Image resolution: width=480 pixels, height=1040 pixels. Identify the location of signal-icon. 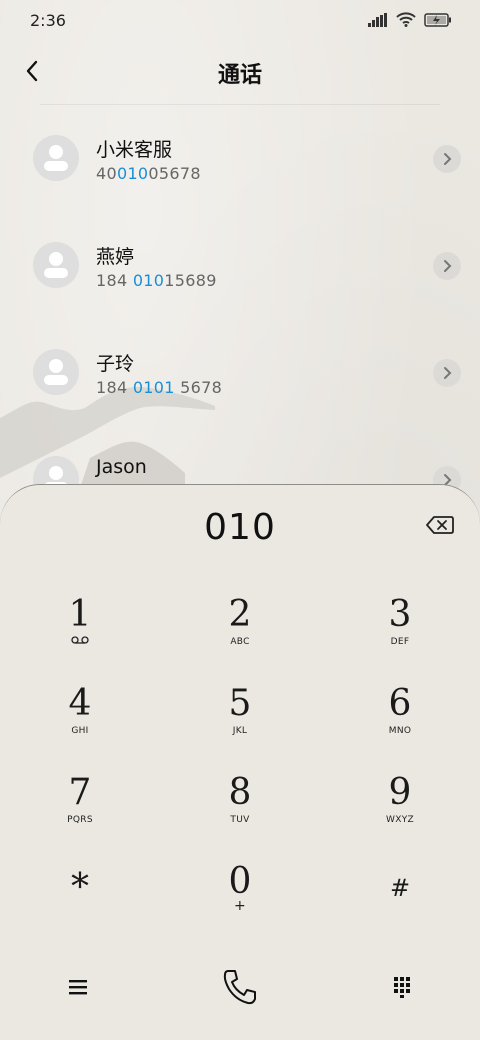
(377, 19).